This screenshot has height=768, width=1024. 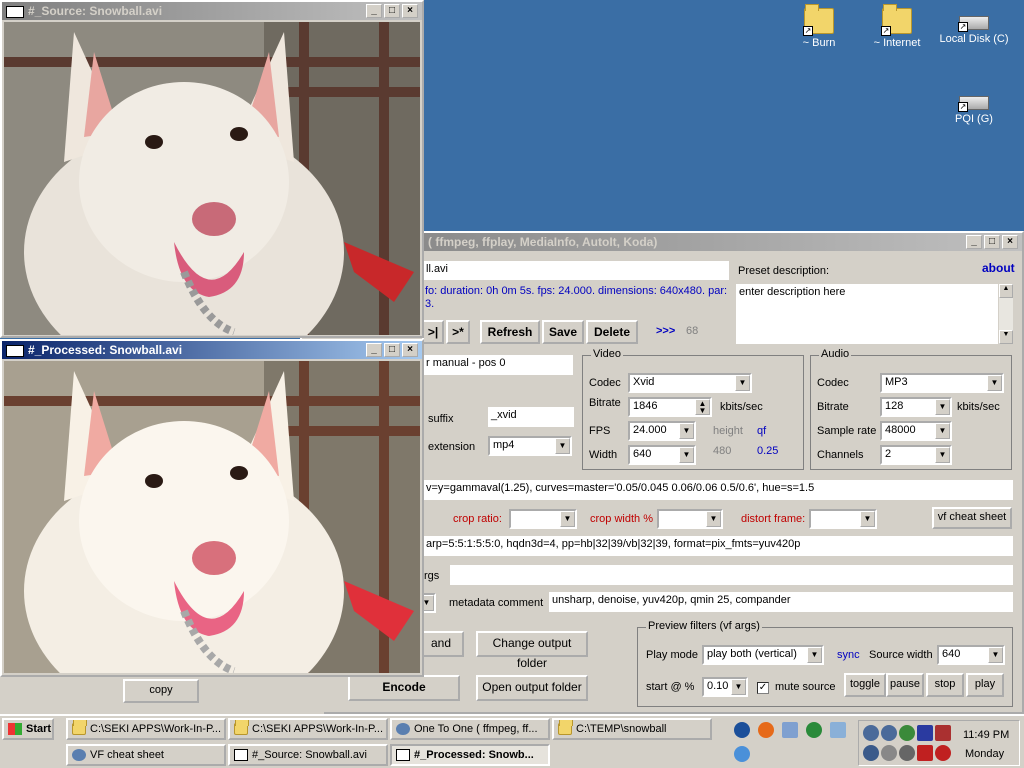 I want to click on description-scrollbar: ▲ ▼, so click(x=1006, y=314).